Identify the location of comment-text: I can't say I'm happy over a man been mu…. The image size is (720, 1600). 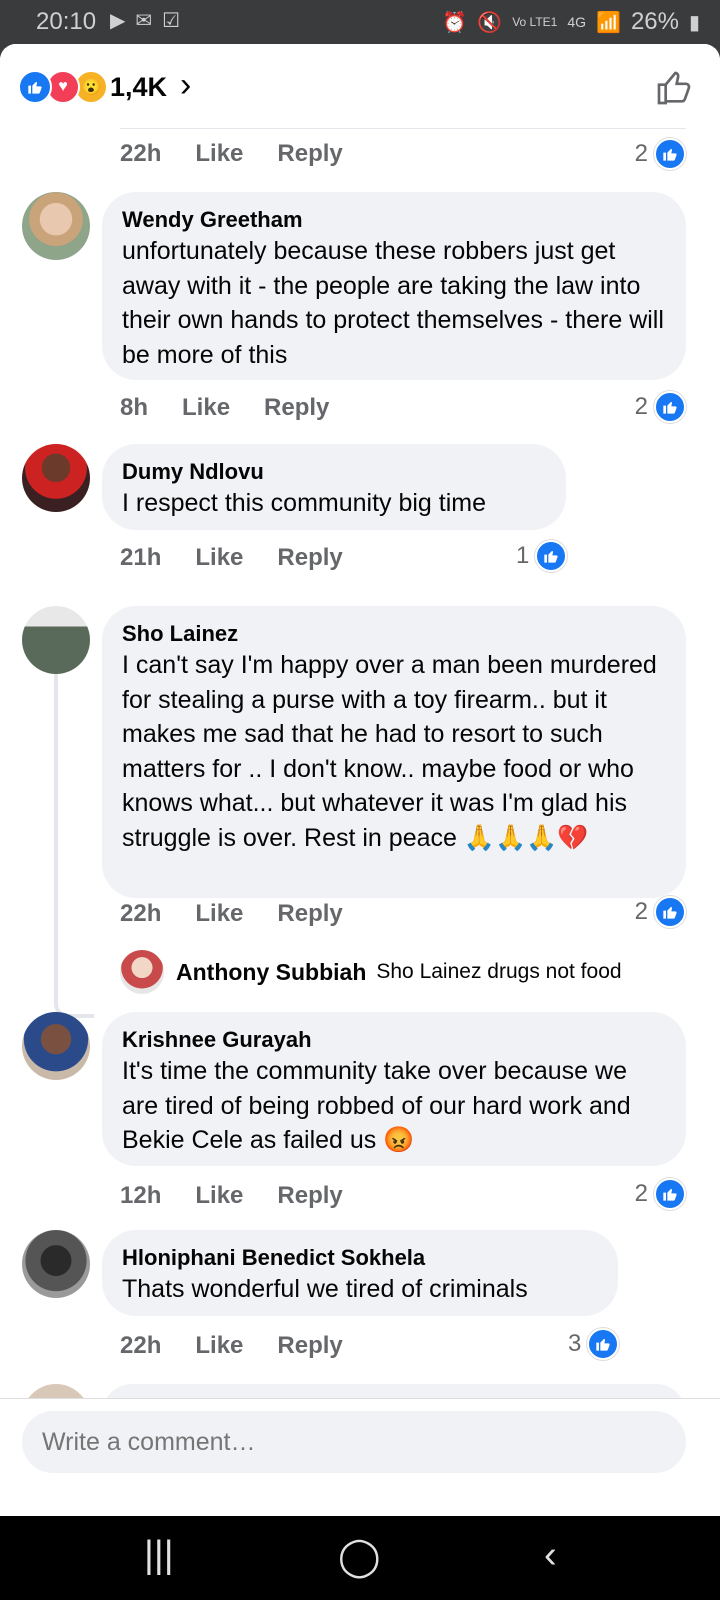
(389, 751).